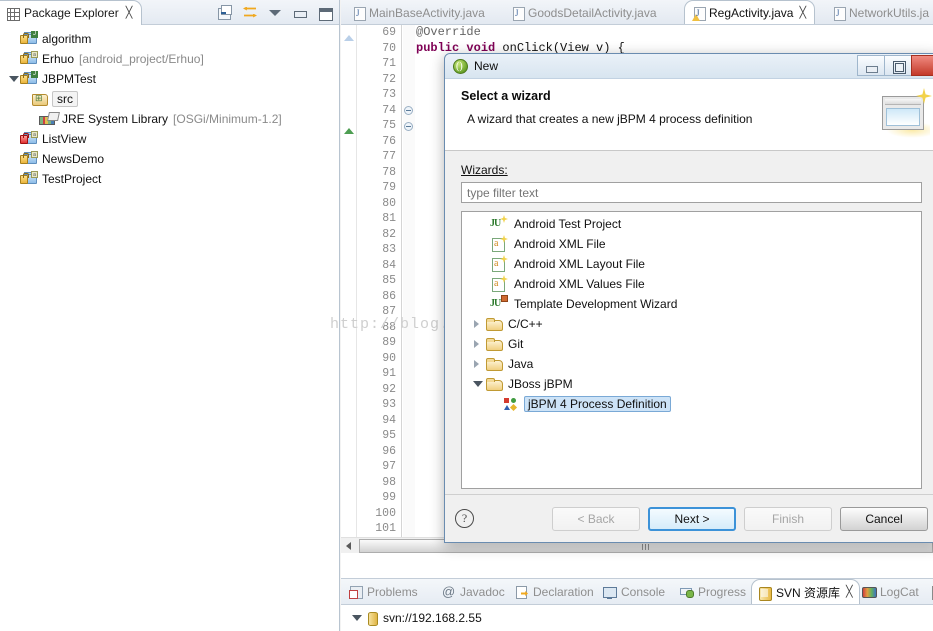  I want to click on wizard-category-c-cpp: C/C++, so click(691, 324).